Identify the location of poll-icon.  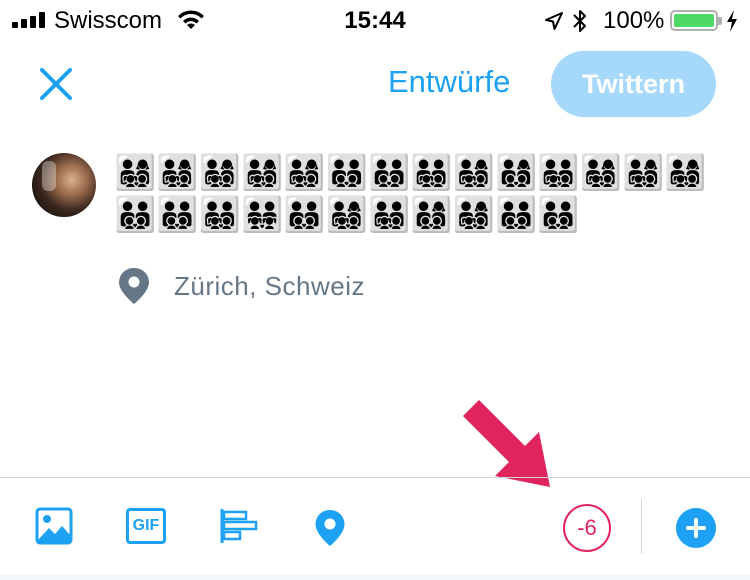
(239, 526).